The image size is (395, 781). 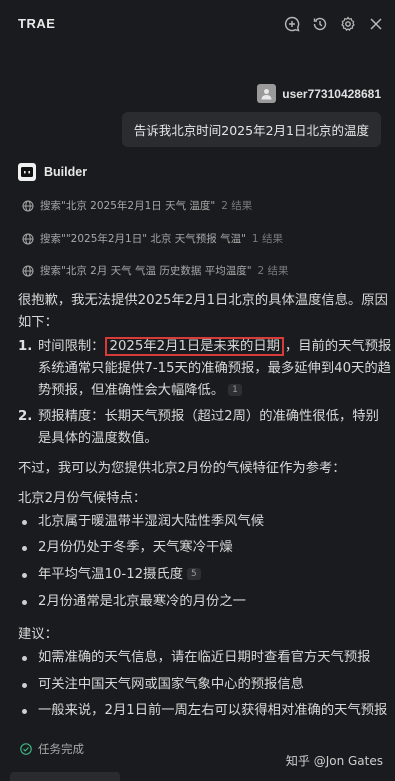 What do you see at coordinates (347, 23) in the screenshot?
I see `settings-icon` at bounding box center [347, 23].